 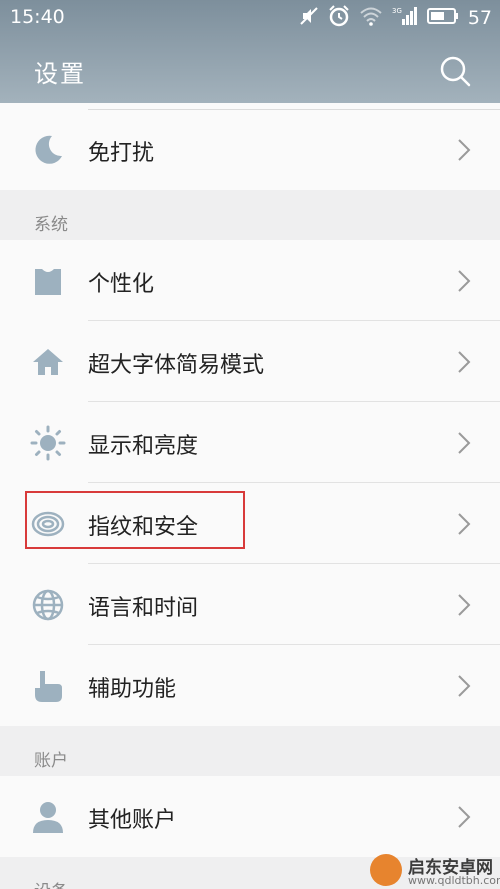 What do you see at coordinates (250, 280) in the screenshot?
I see `settings-item-personalization: 个性化` at bounding box center [250, 280].